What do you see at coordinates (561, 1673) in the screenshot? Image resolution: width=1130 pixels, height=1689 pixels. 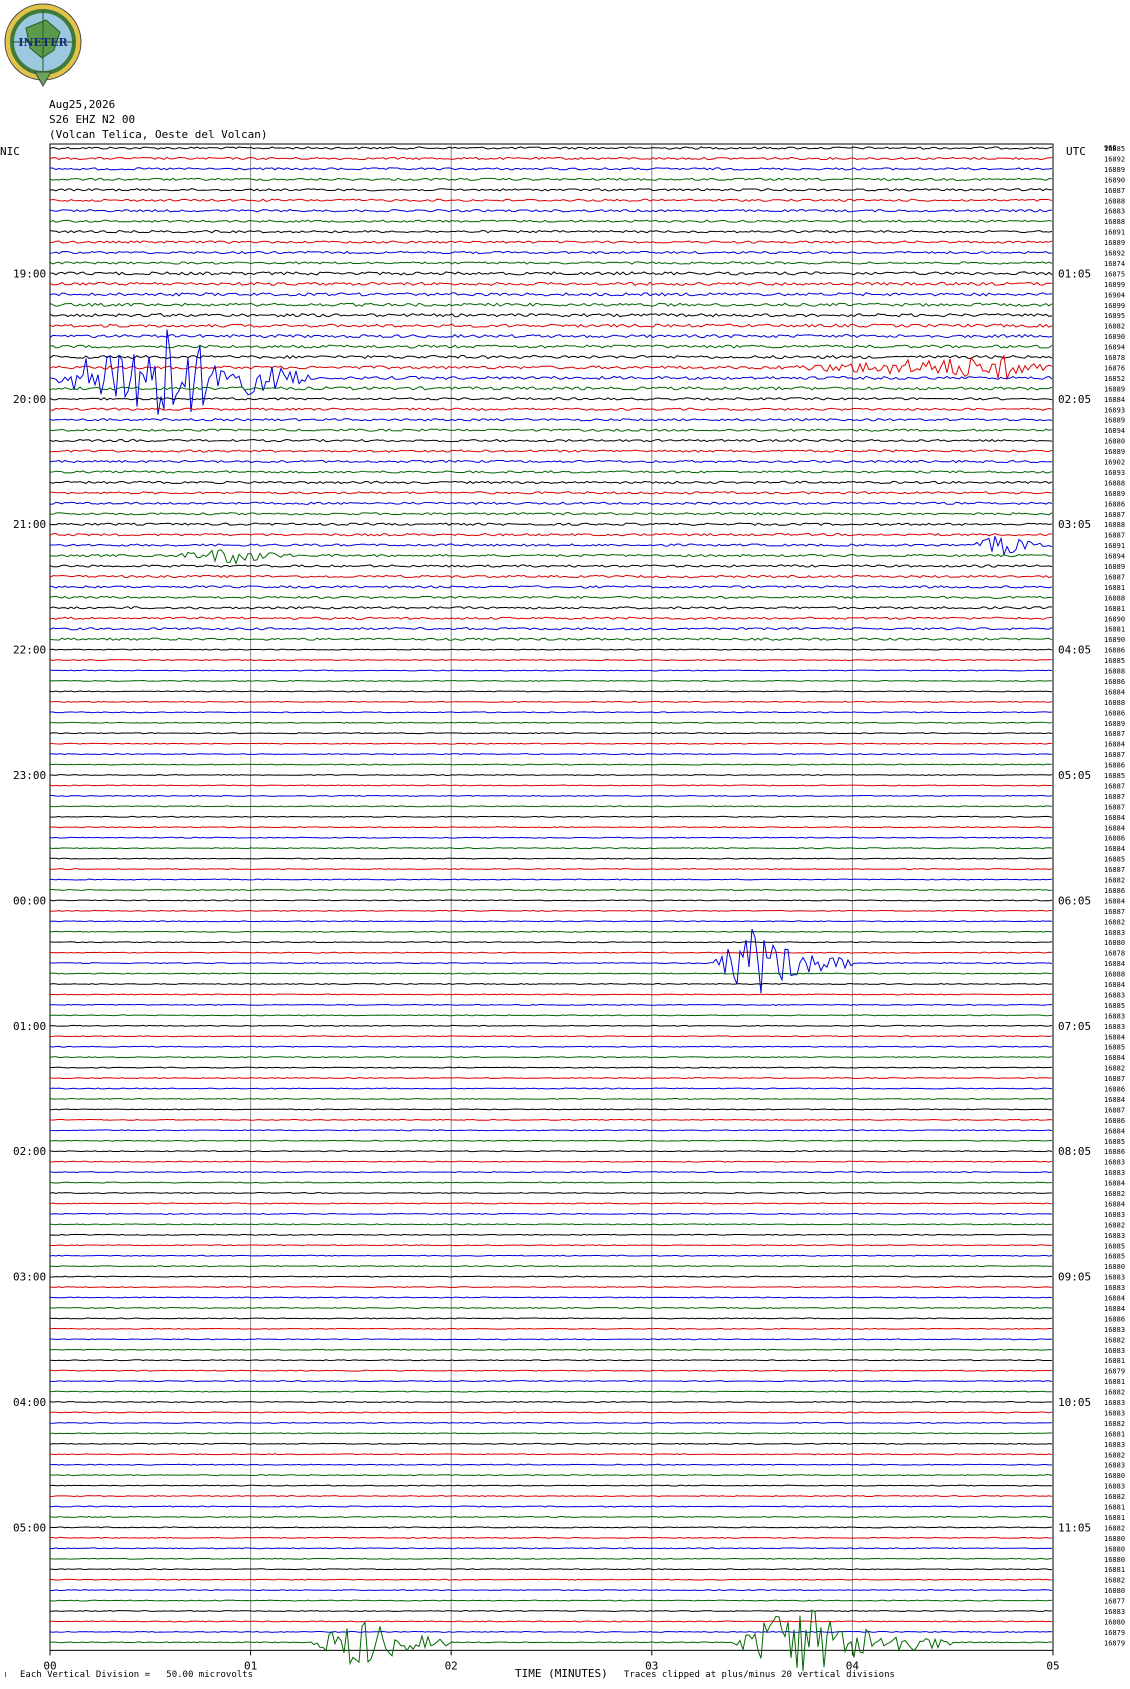 I see `x-axis-title: TIME (MINUTES)` at bounding box center [561, 1673].